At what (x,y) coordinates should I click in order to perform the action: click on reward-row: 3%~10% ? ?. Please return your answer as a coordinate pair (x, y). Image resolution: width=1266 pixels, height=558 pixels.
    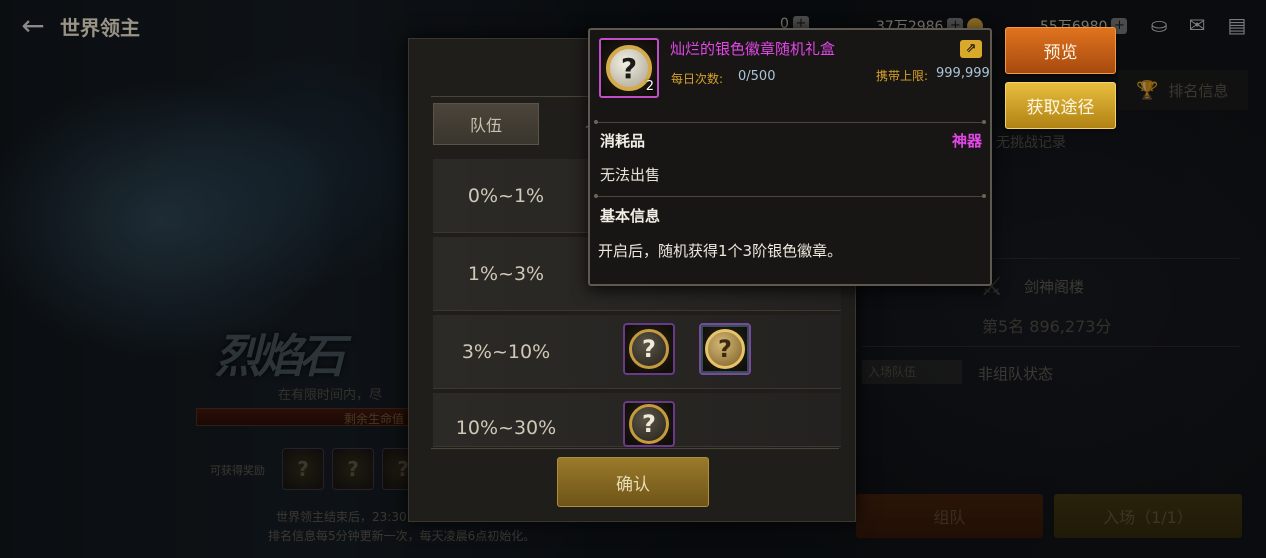
    Looking at the image, I should click on (637, 352).